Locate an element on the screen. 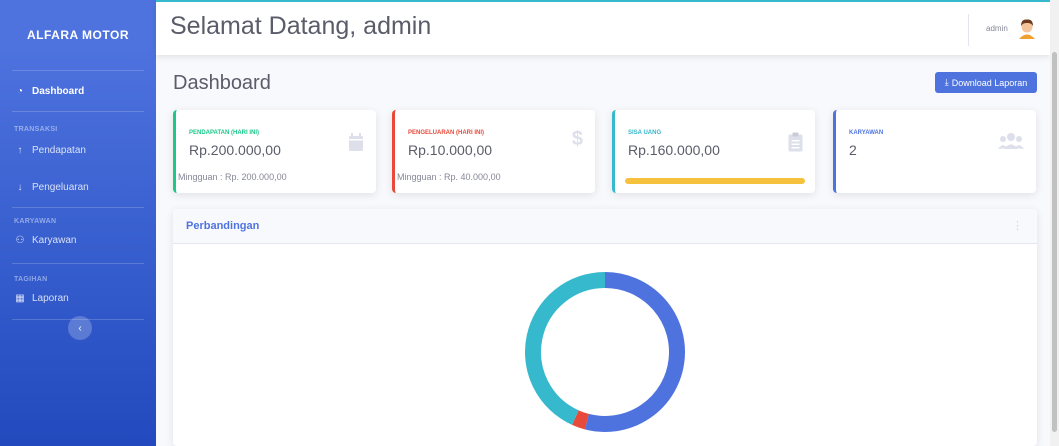  dollar-icon: $ is located at coordinates (577, 139).